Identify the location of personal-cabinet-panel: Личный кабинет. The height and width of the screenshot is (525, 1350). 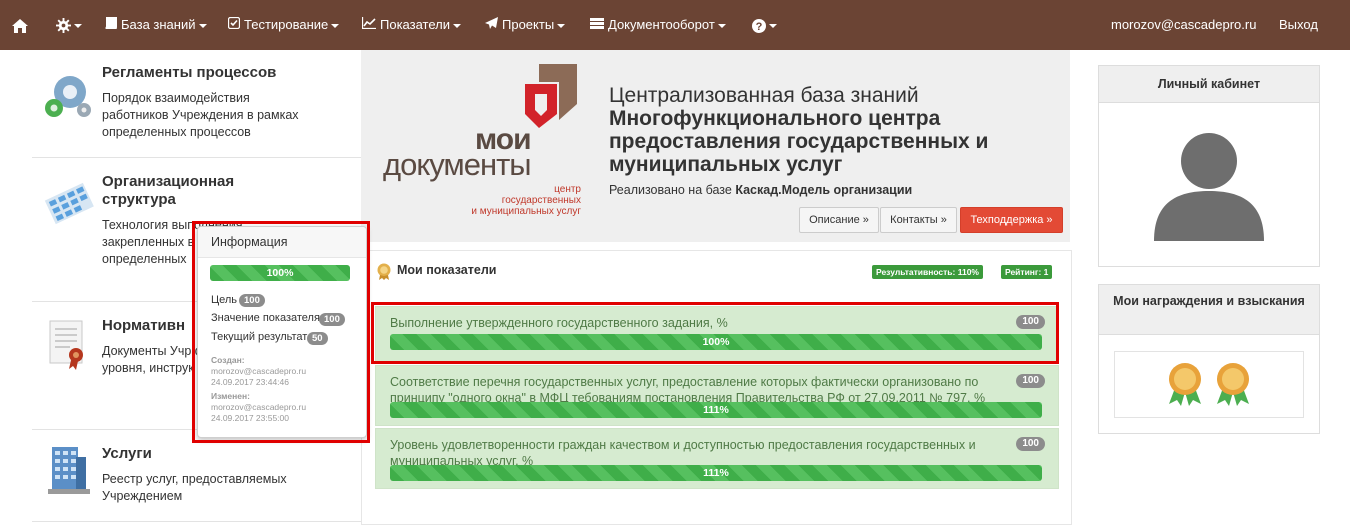
(1209, 166).